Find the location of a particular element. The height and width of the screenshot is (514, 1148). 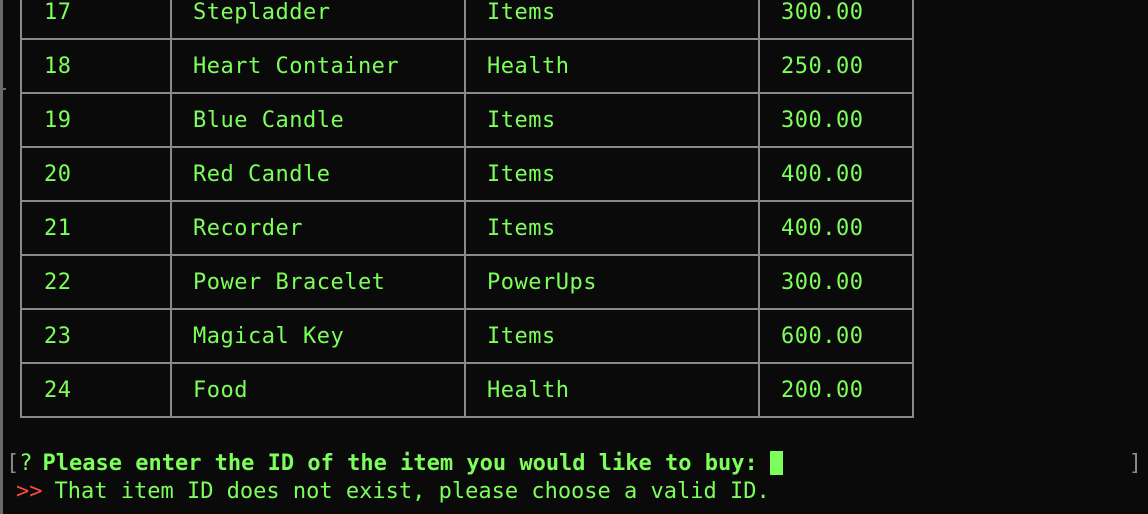

item-category-cell: PowerUps is located at coordinates (612, 282).